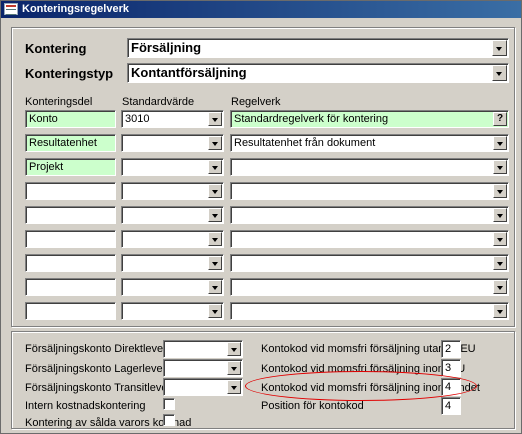 The height and width of the screenshot is (434, 522). I want to click on window-title: Konteringsregelverk, so click(75, 9).